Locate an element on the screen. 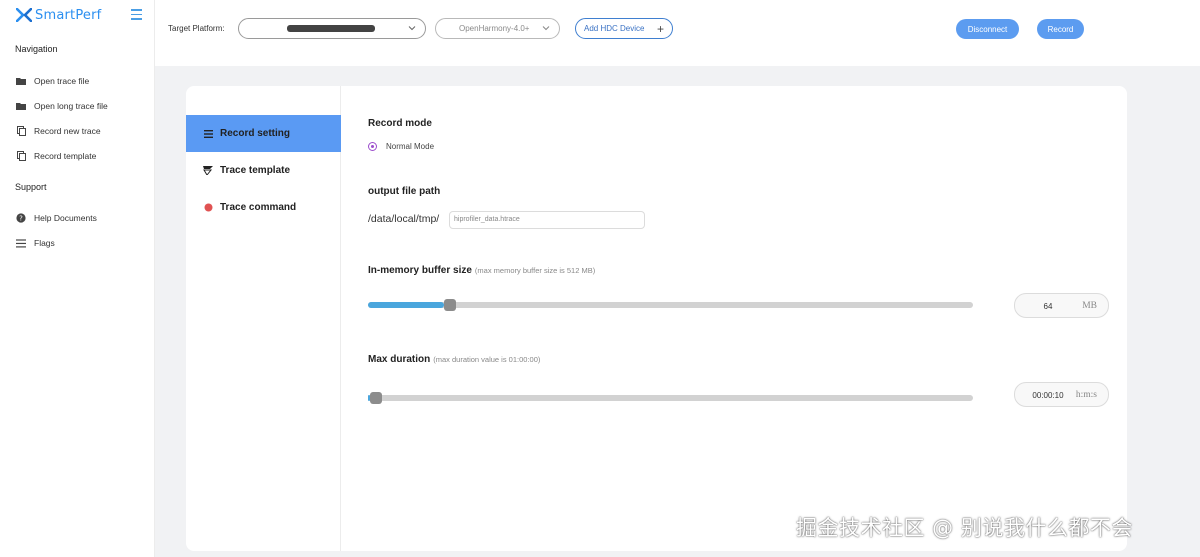 The height and width of the screenshot is (557, 1200). add-hdc-device-button: Add HDC Device + is located at coordinates (624, 28).